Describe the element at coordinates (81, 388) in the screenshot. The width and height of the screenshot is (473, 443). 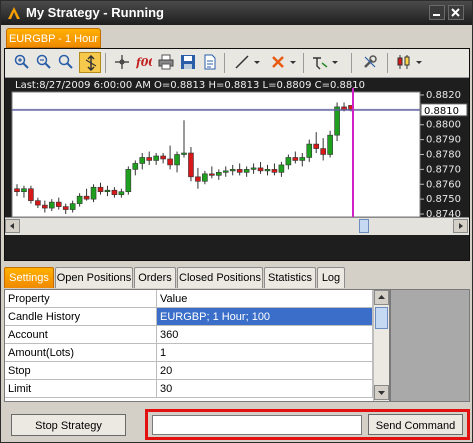
I see `property-name: Limit` at that location.